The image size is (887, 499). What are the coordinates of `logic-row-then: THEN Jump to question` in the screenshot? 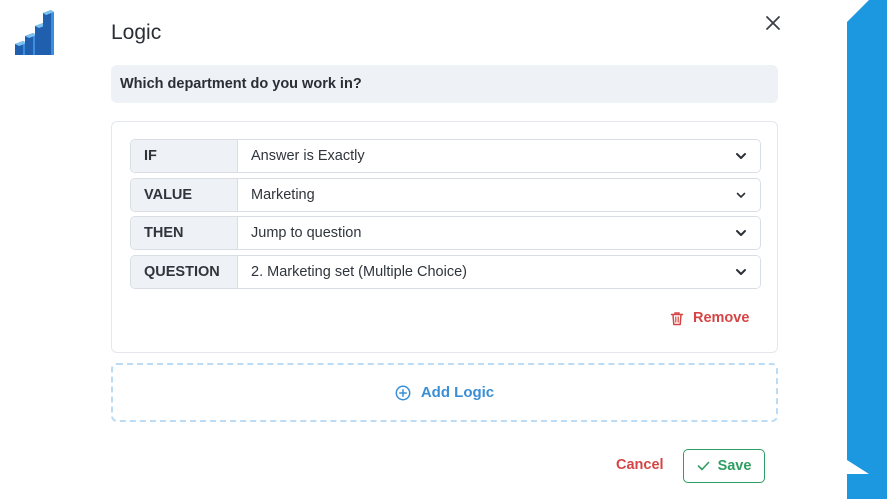 It's located at (445, 233).